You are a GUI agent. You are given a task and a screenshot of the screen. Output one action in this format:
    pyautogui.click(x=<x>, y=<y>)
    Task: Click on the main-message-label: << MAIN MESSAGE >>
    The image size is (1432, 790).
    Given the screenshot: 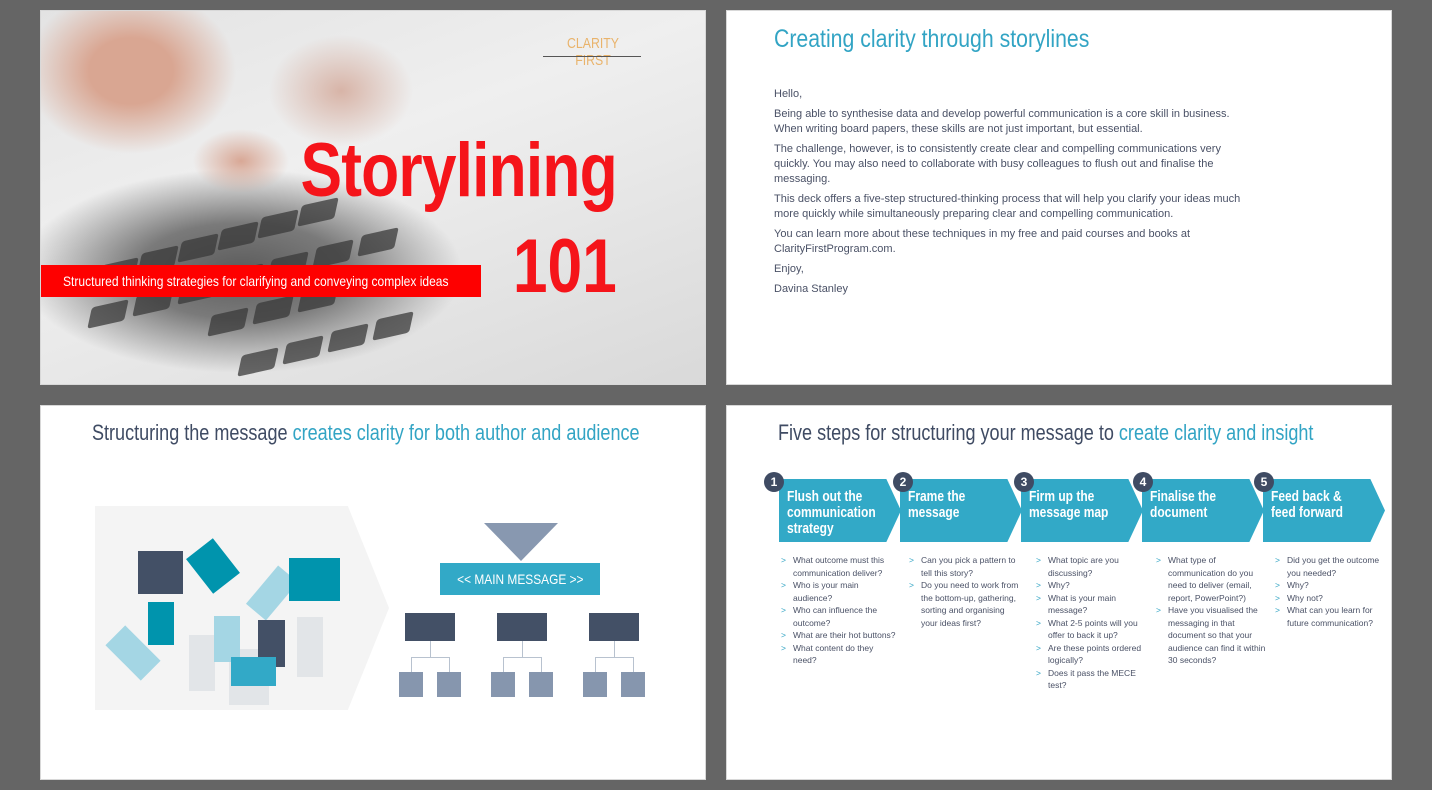 What is the action you would take?
    pyautogui.click(x=520, y=579)
    